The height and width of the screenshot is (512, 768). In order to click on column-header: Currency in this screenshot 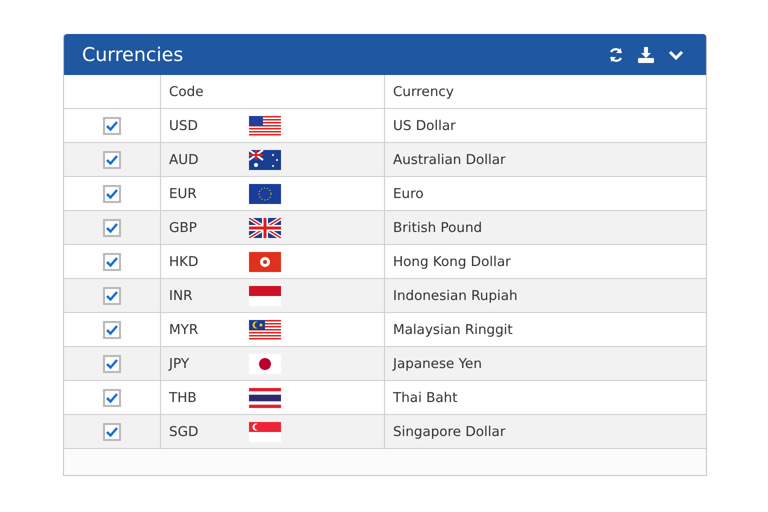, I will do `click(545, 92)`.